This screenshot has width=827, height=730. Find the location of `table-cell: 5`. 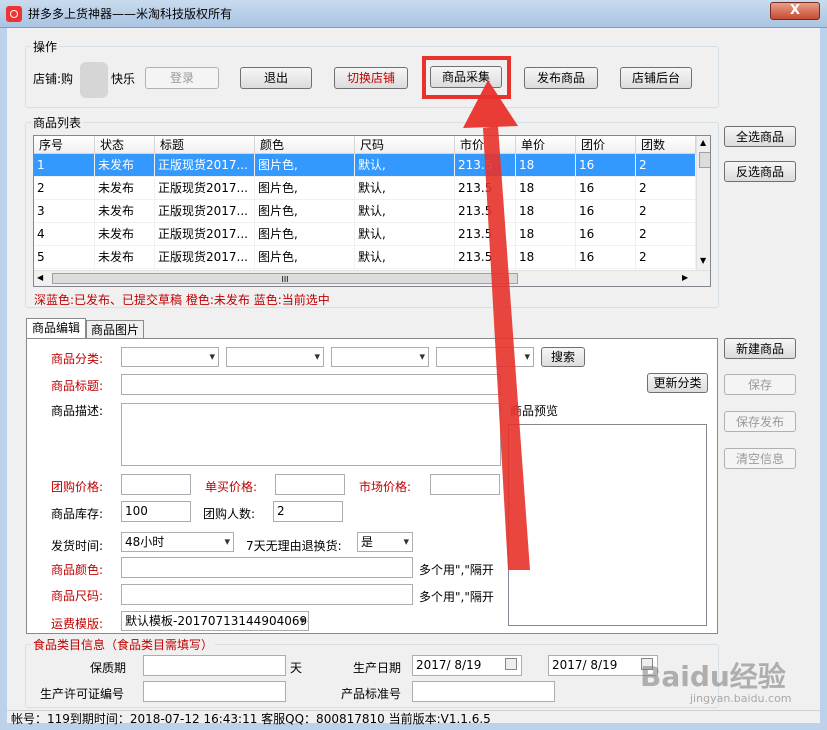

table-cell: 5 is located at coordinates (64, 257).